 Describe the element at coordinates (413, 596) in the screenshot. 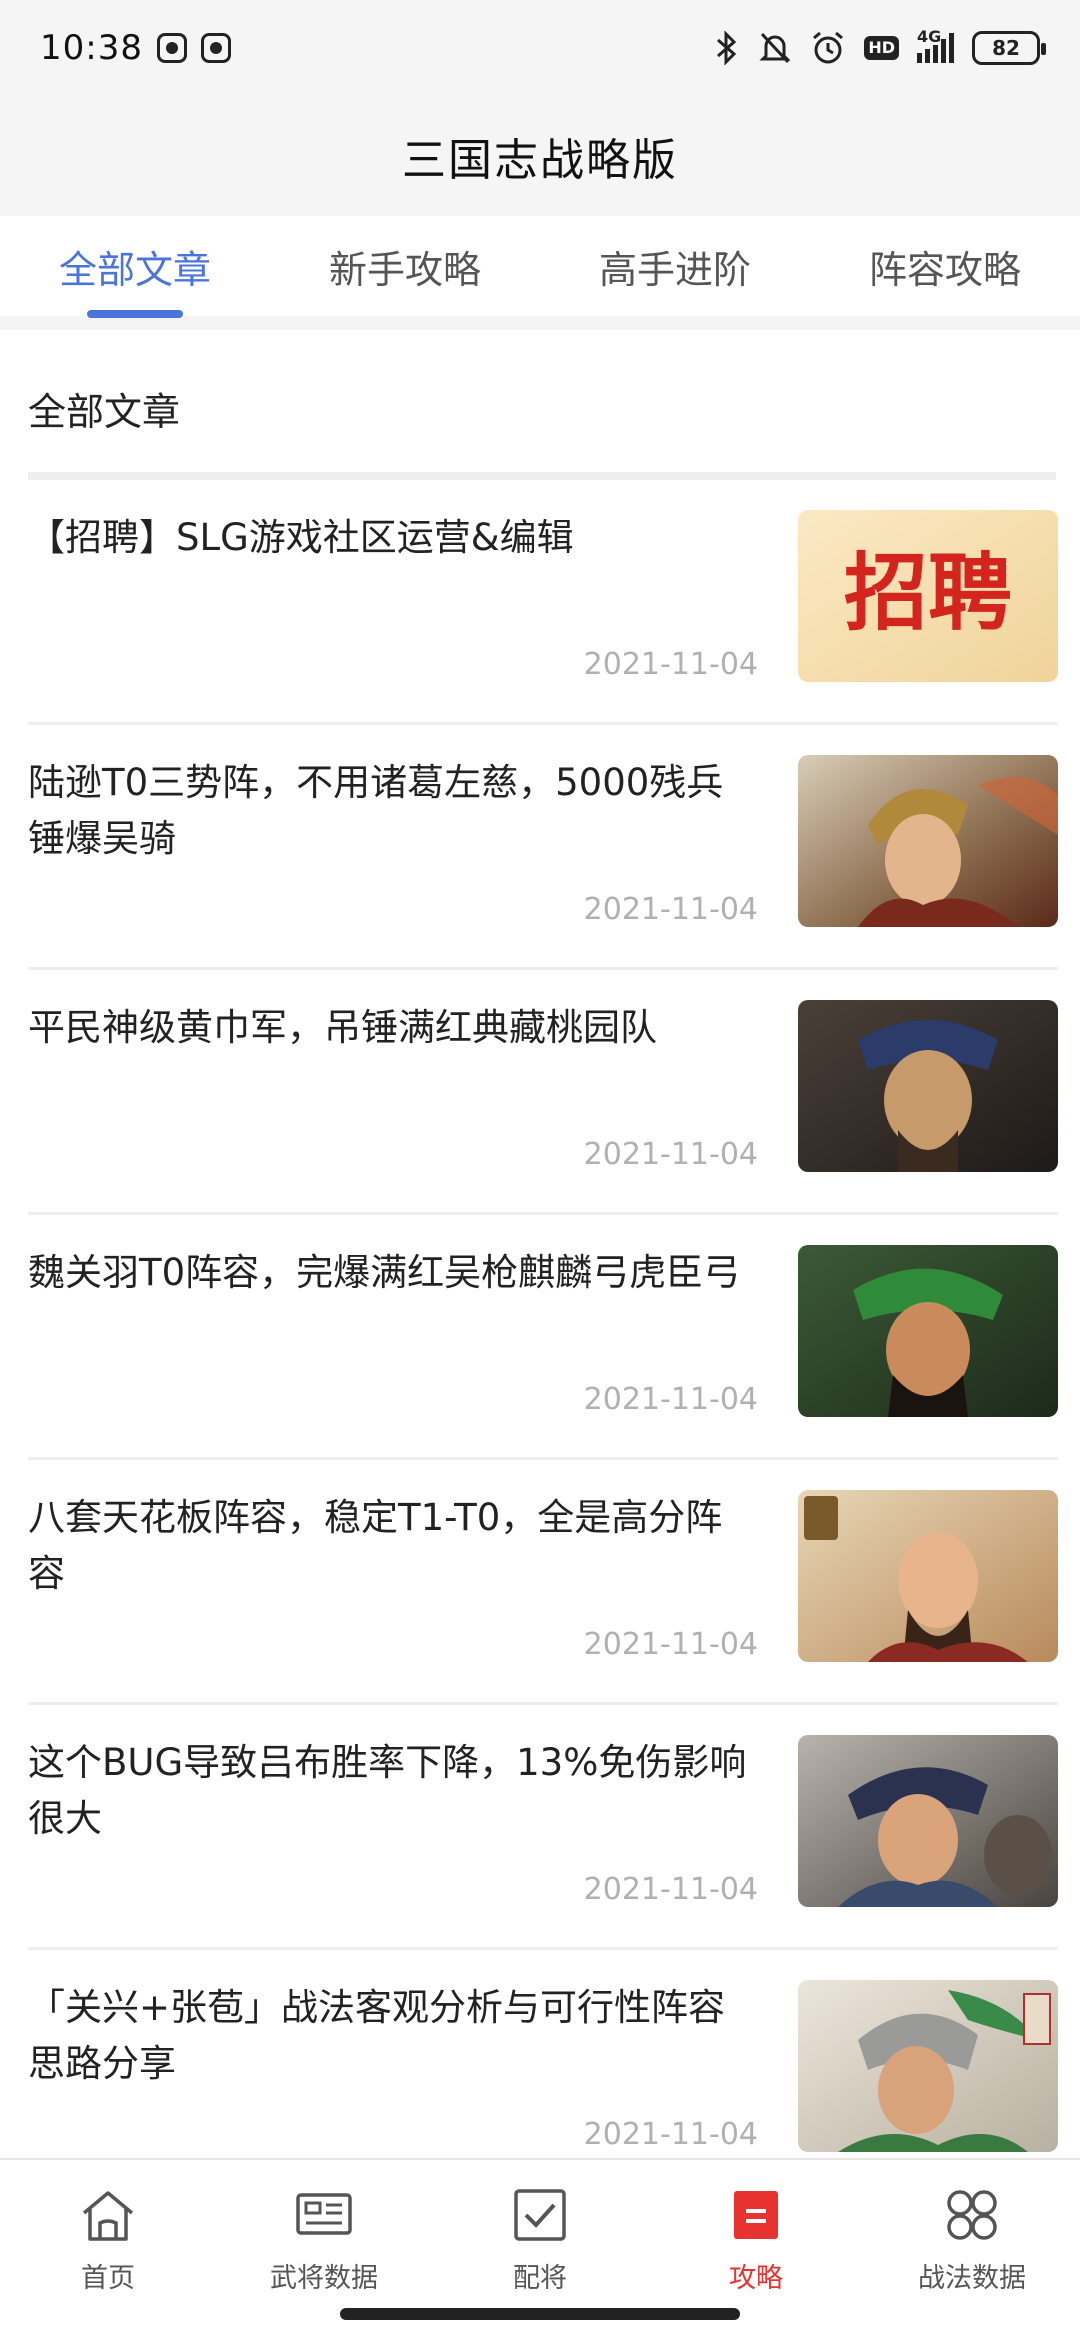

I see `article-text: 【招聘】SLG游戏社区运营&编辑 2021-11-04` at that location.